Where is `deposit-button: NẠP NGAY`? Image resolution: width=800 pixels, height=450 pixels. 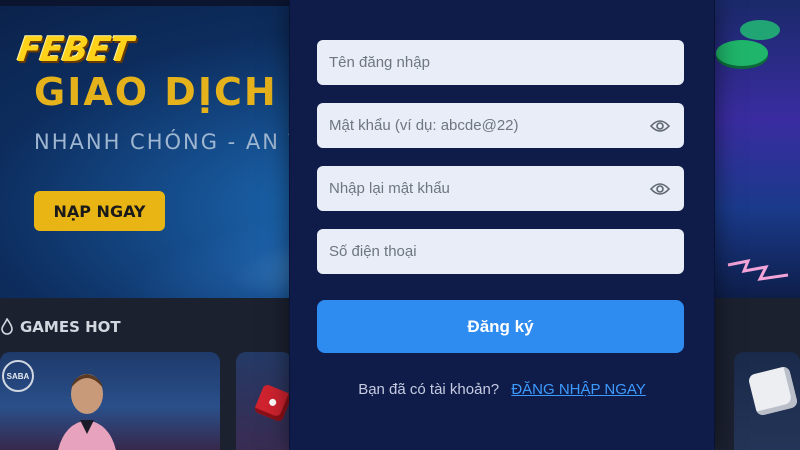 deposit-button: NẠP NGAY is located at coordinates (99, 211).